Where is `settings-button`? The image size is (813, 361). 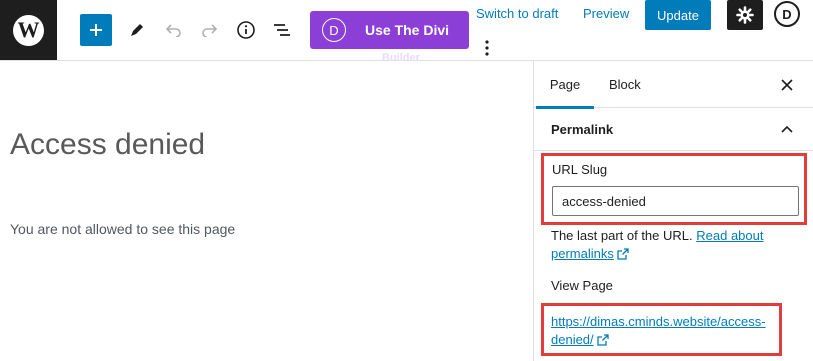
settings-button is located at coordinates (745, 15).